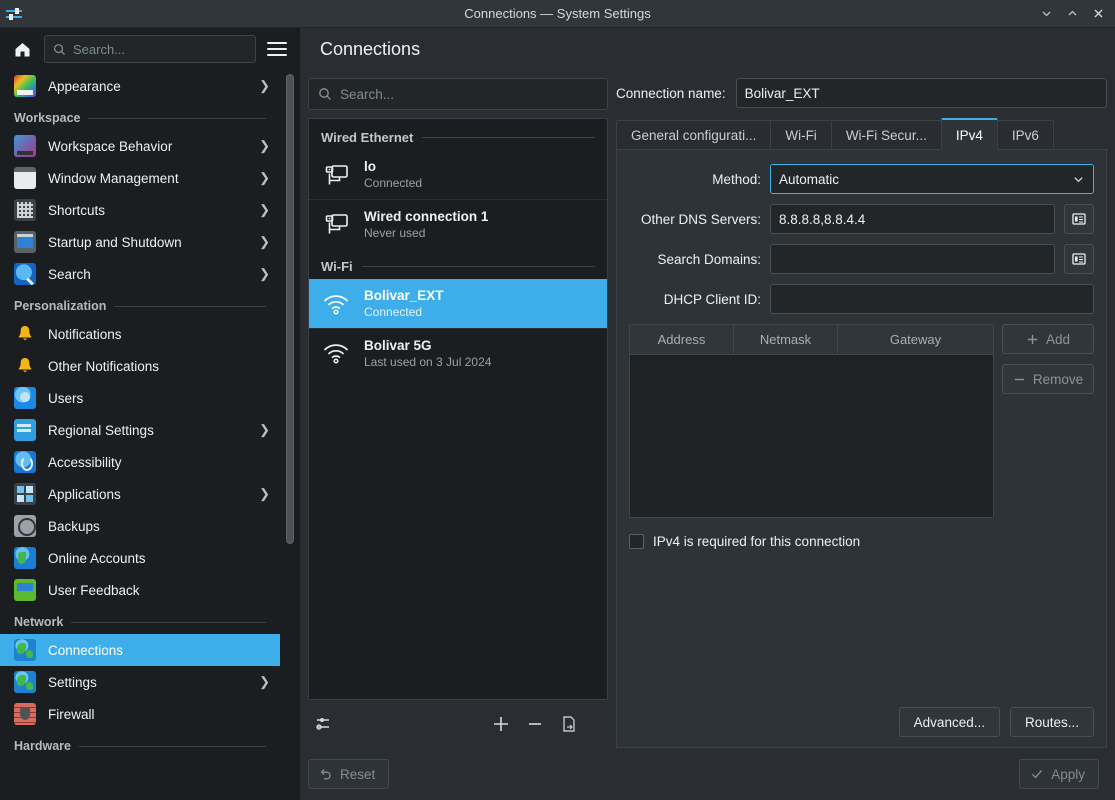  I want to click on ipv4-required-label: IPv4 is required for this connection, so click(757, 541).